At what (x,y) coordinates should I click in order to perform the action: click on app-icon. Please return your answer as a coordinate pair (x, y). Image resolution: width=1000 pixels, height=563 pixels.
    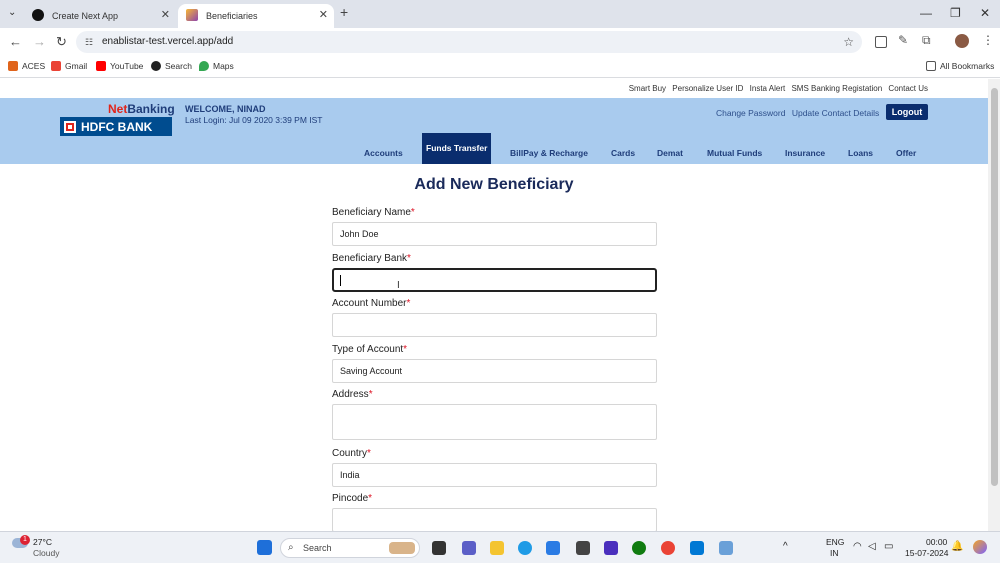
    Looking at the image, I should click on (611, 548).